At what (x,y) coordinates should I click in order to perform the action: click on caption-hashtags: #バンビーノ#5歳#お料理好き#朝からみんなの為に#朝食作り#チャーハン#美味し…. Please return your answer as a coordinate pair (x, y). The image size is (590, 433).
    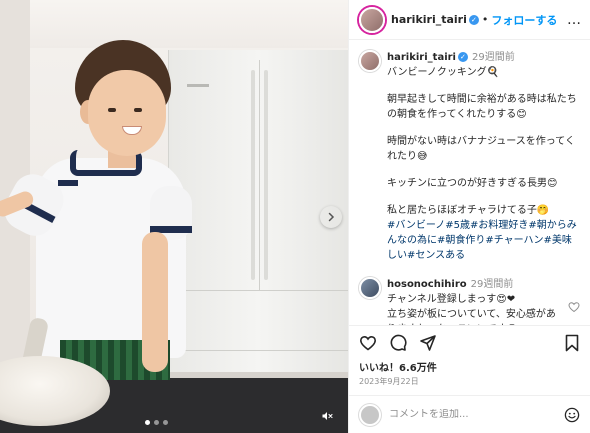
    Looking at the image, I should click on (483, 240).